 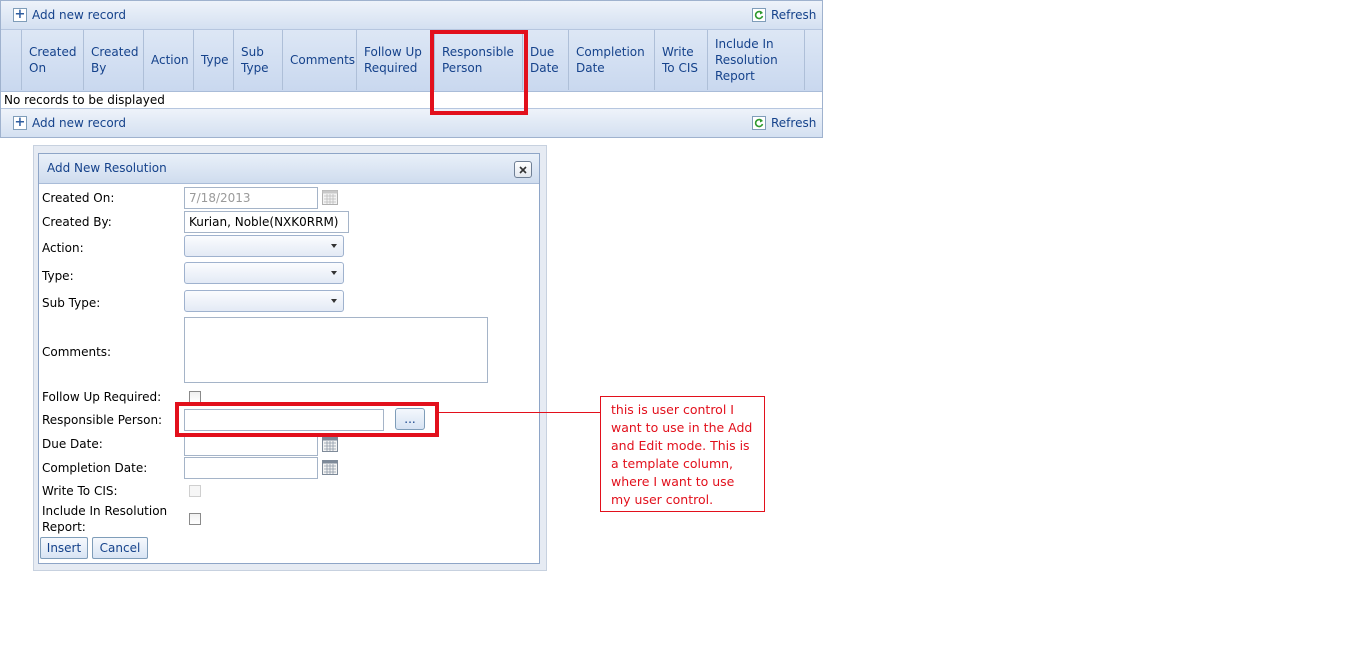 What do you see at coordinates (78, 198) in the screenshot?
I see `created-on-label: Created On:` at bounding box center [78, 198].